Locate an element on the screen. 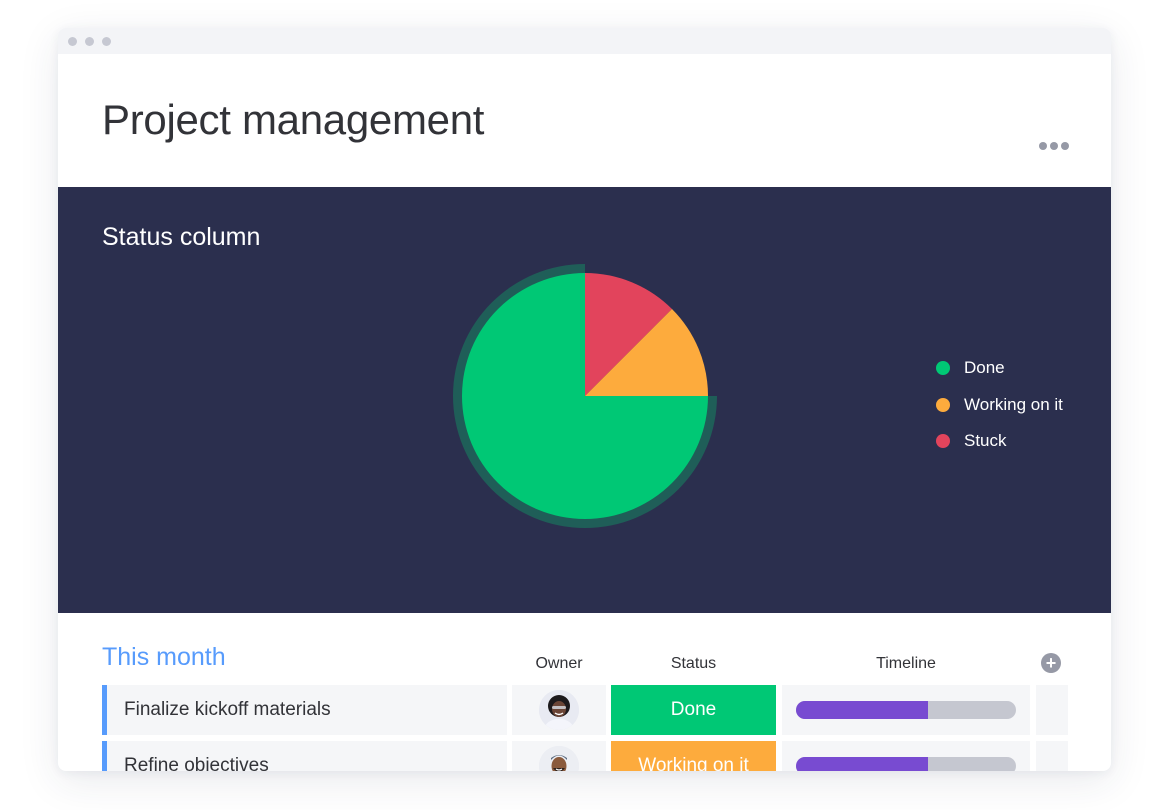 This screenshot has width=1170, height=810. legend-item-done: Done is located at coordinates (999, 368).